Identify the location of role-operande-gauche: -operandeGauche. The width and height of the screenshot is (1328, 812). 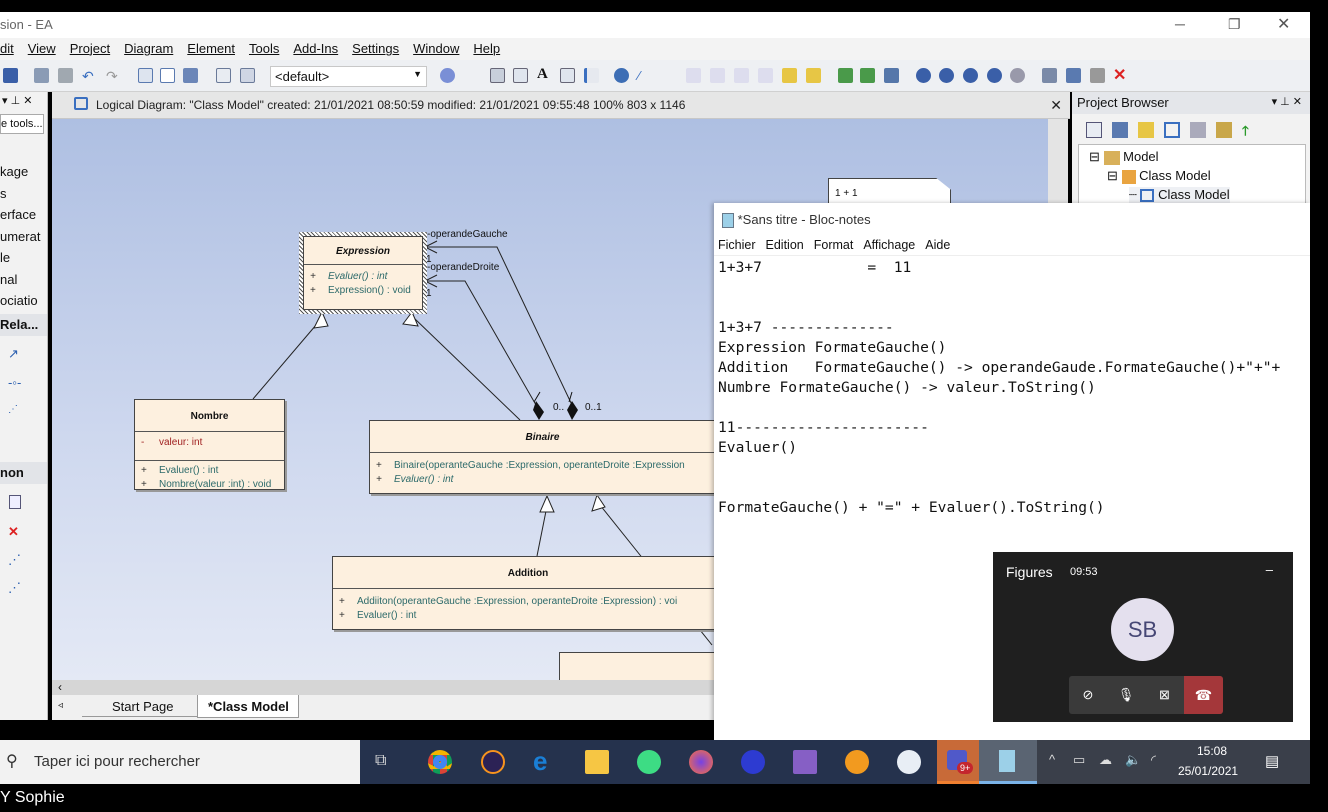
(467, 234).